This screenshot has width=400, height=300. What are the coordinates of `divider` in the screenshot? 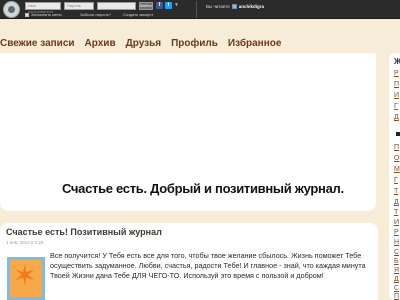 It's located at (196, 9).